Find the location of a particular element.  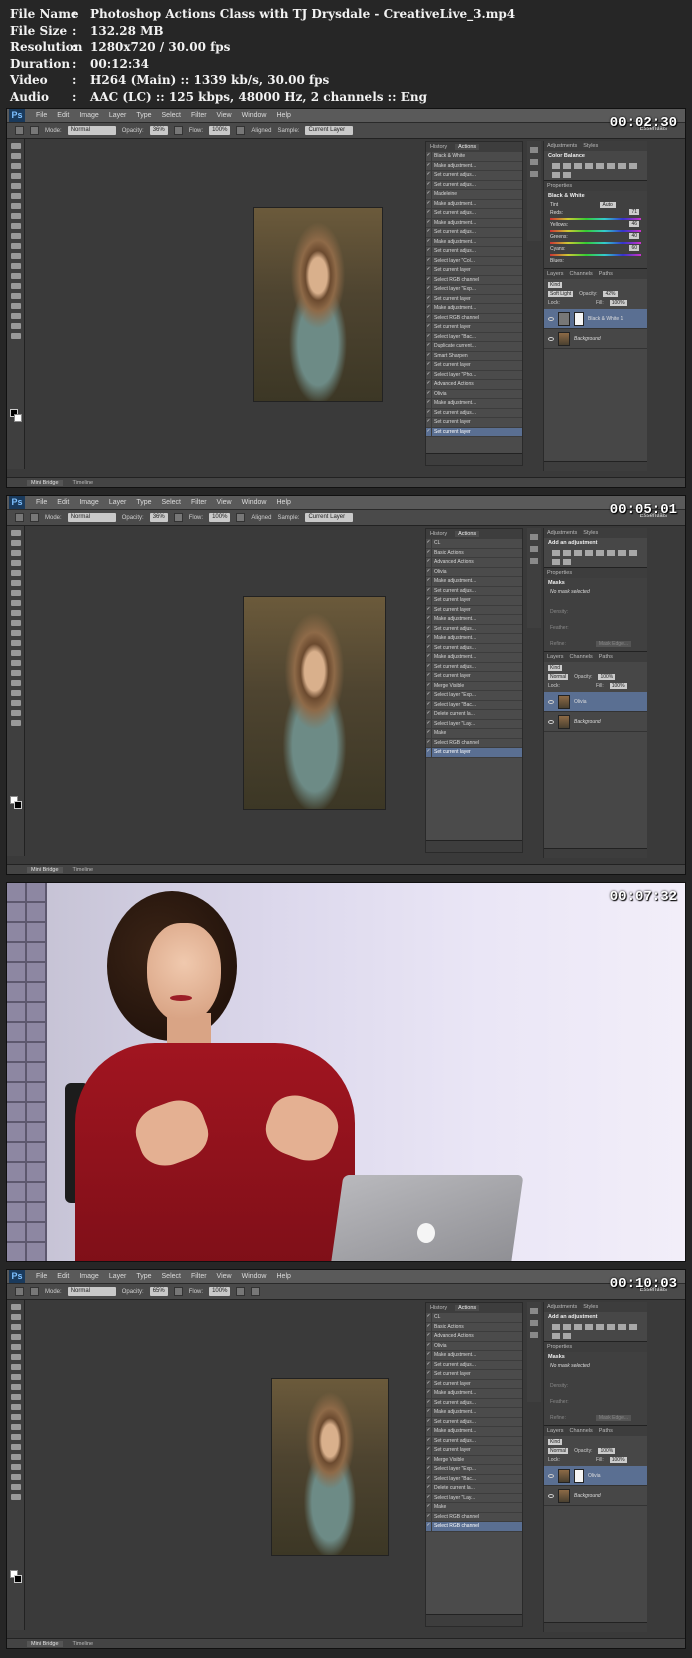

layer-mask-thumb is located at coordinates (579, 1475).